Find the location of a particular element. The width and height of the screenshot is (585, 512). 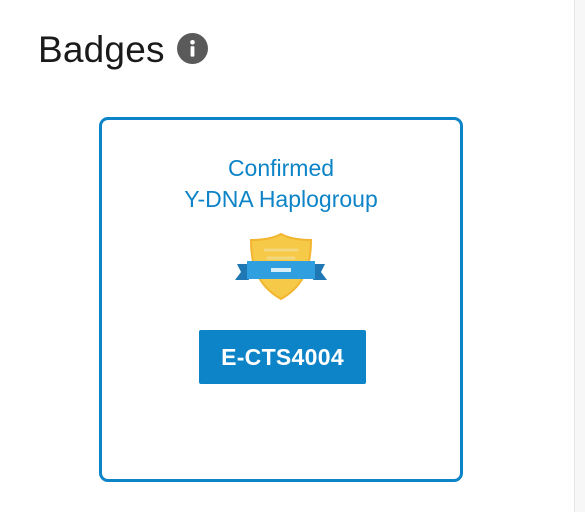

shield-ribbon-icon is located at coordinates (281, 266).